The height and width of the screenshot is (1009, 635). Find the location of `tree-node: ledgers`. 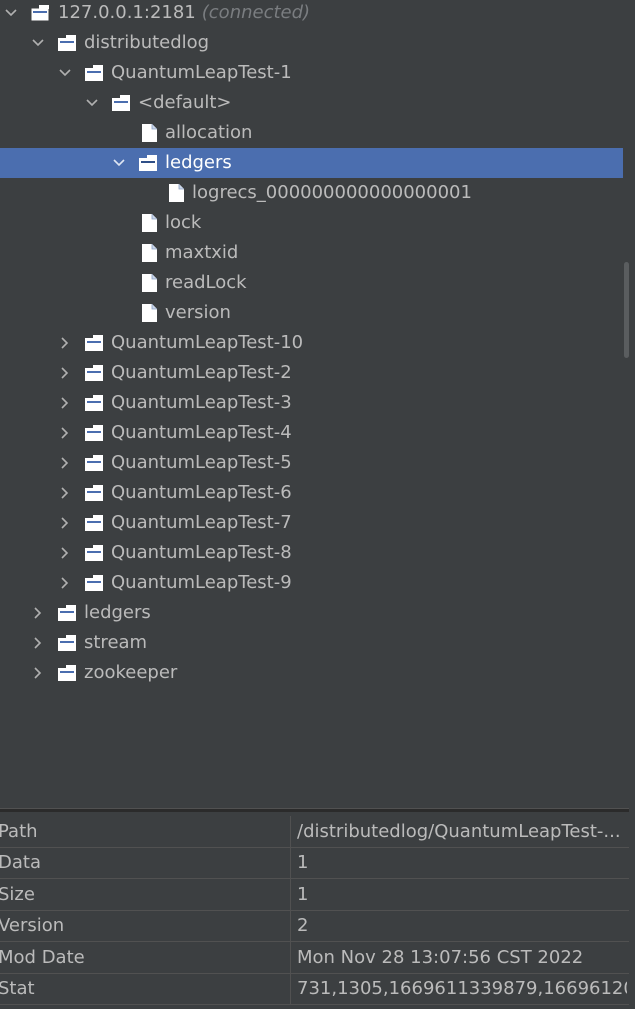

tree-node: ledgers is located at coordinates (314, 613).